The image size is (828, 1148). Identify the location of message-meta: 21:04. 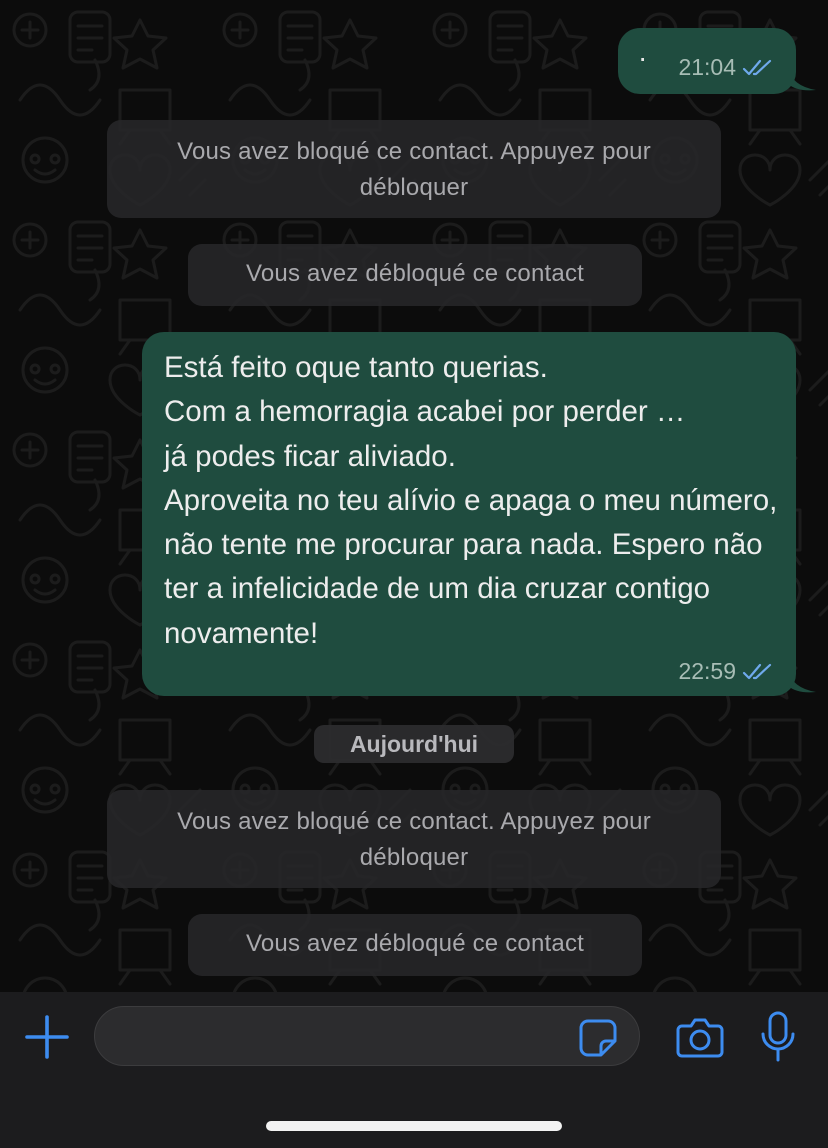
(726, 67).